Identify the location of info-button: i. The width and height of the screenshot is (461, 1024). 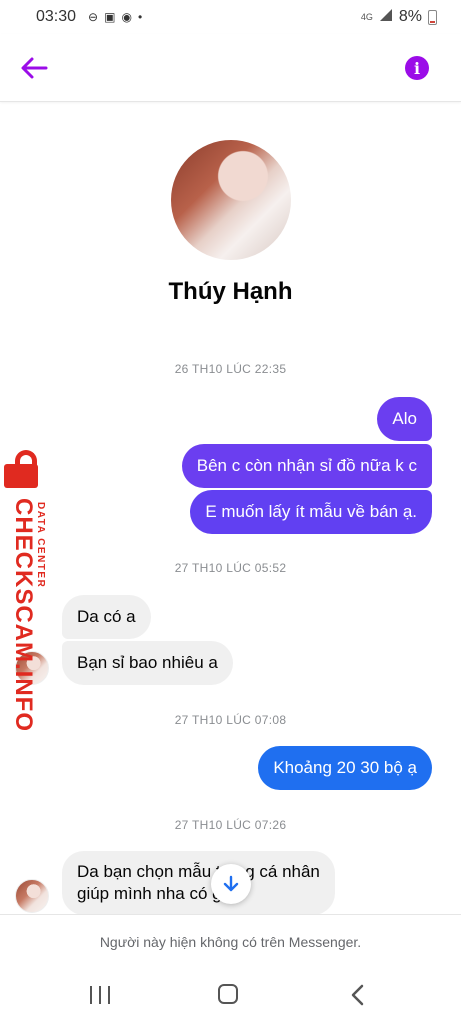
(417, 68).